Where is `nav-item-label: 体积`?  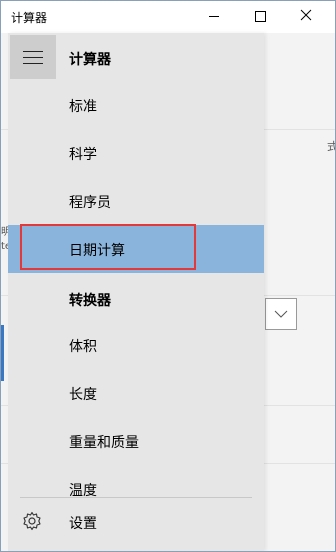
nav-item-label: 体积 is located at coordinates (83, 347).